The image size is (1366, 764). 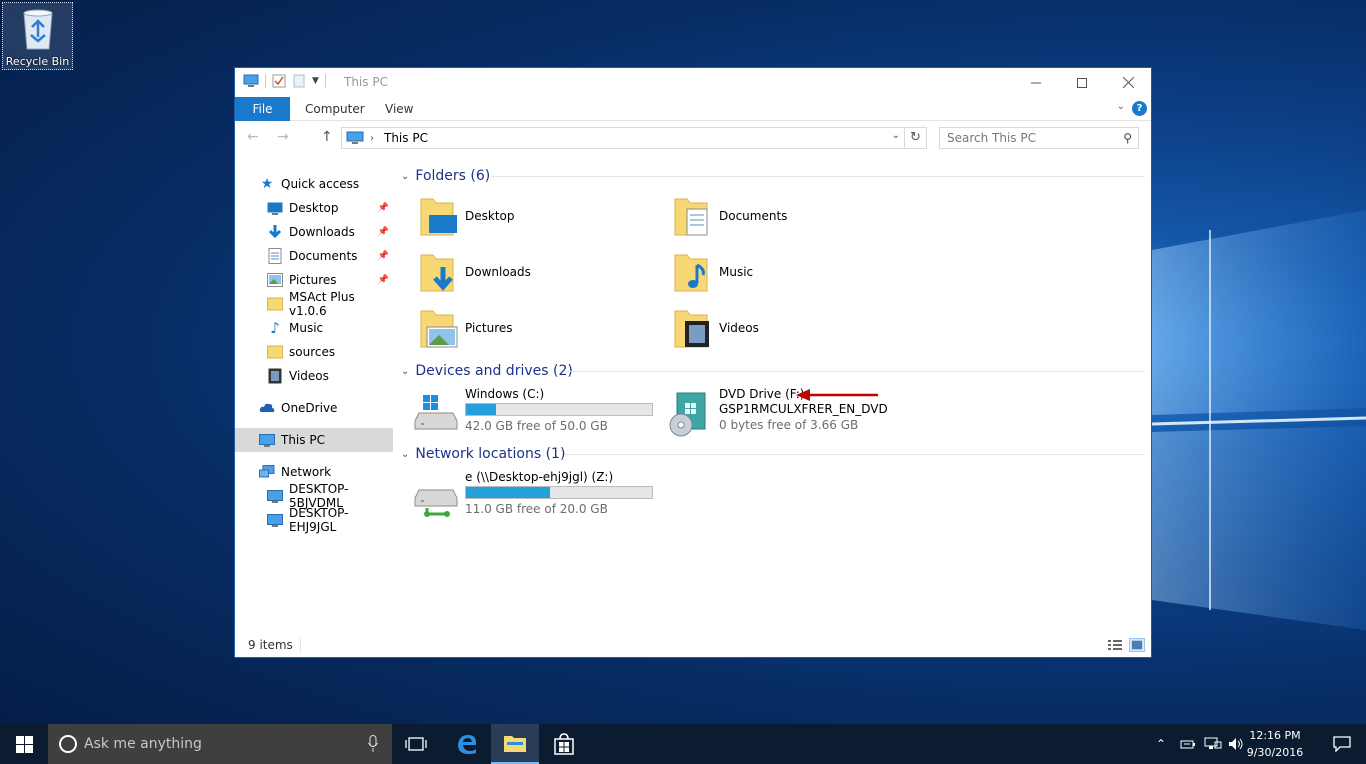 I want to click on back-icon: ←, so click(x=253, y=137).